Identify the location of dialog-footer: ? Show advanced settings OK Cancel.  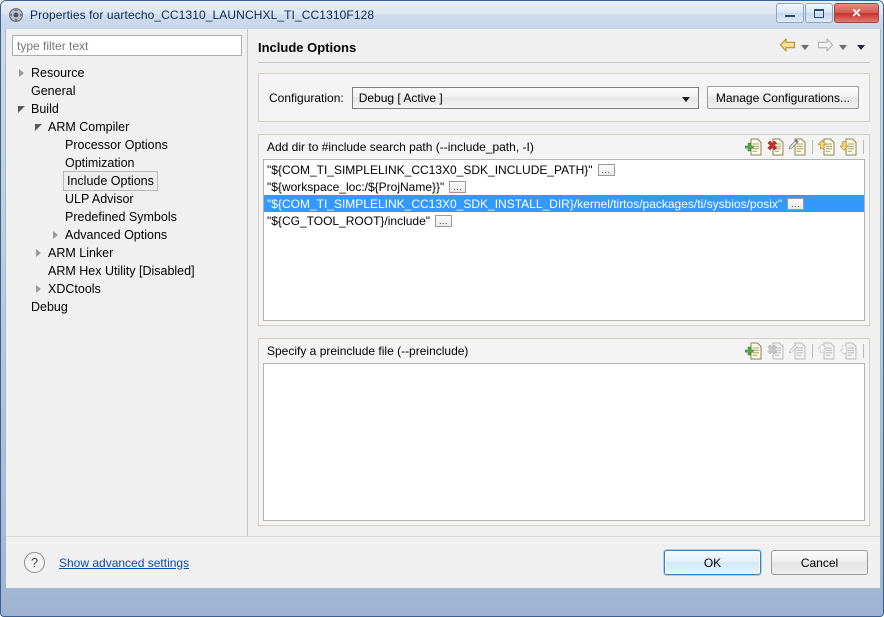
(443, 562).